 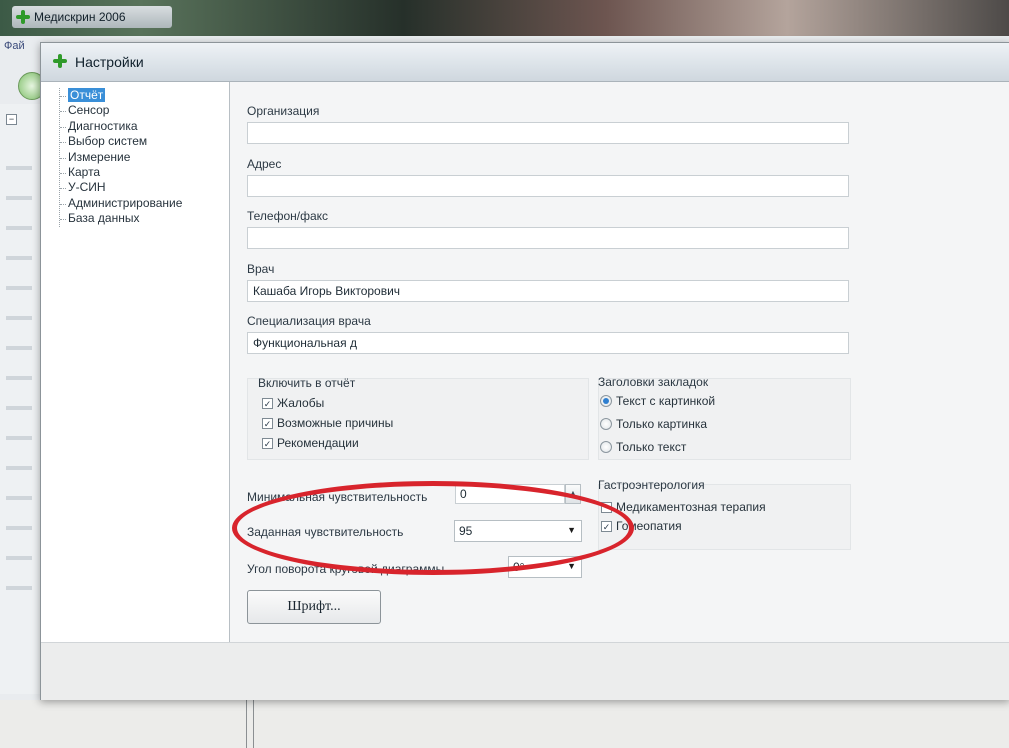 I want to click on nav-item-label: Измерение, so click(x=99, y=156).